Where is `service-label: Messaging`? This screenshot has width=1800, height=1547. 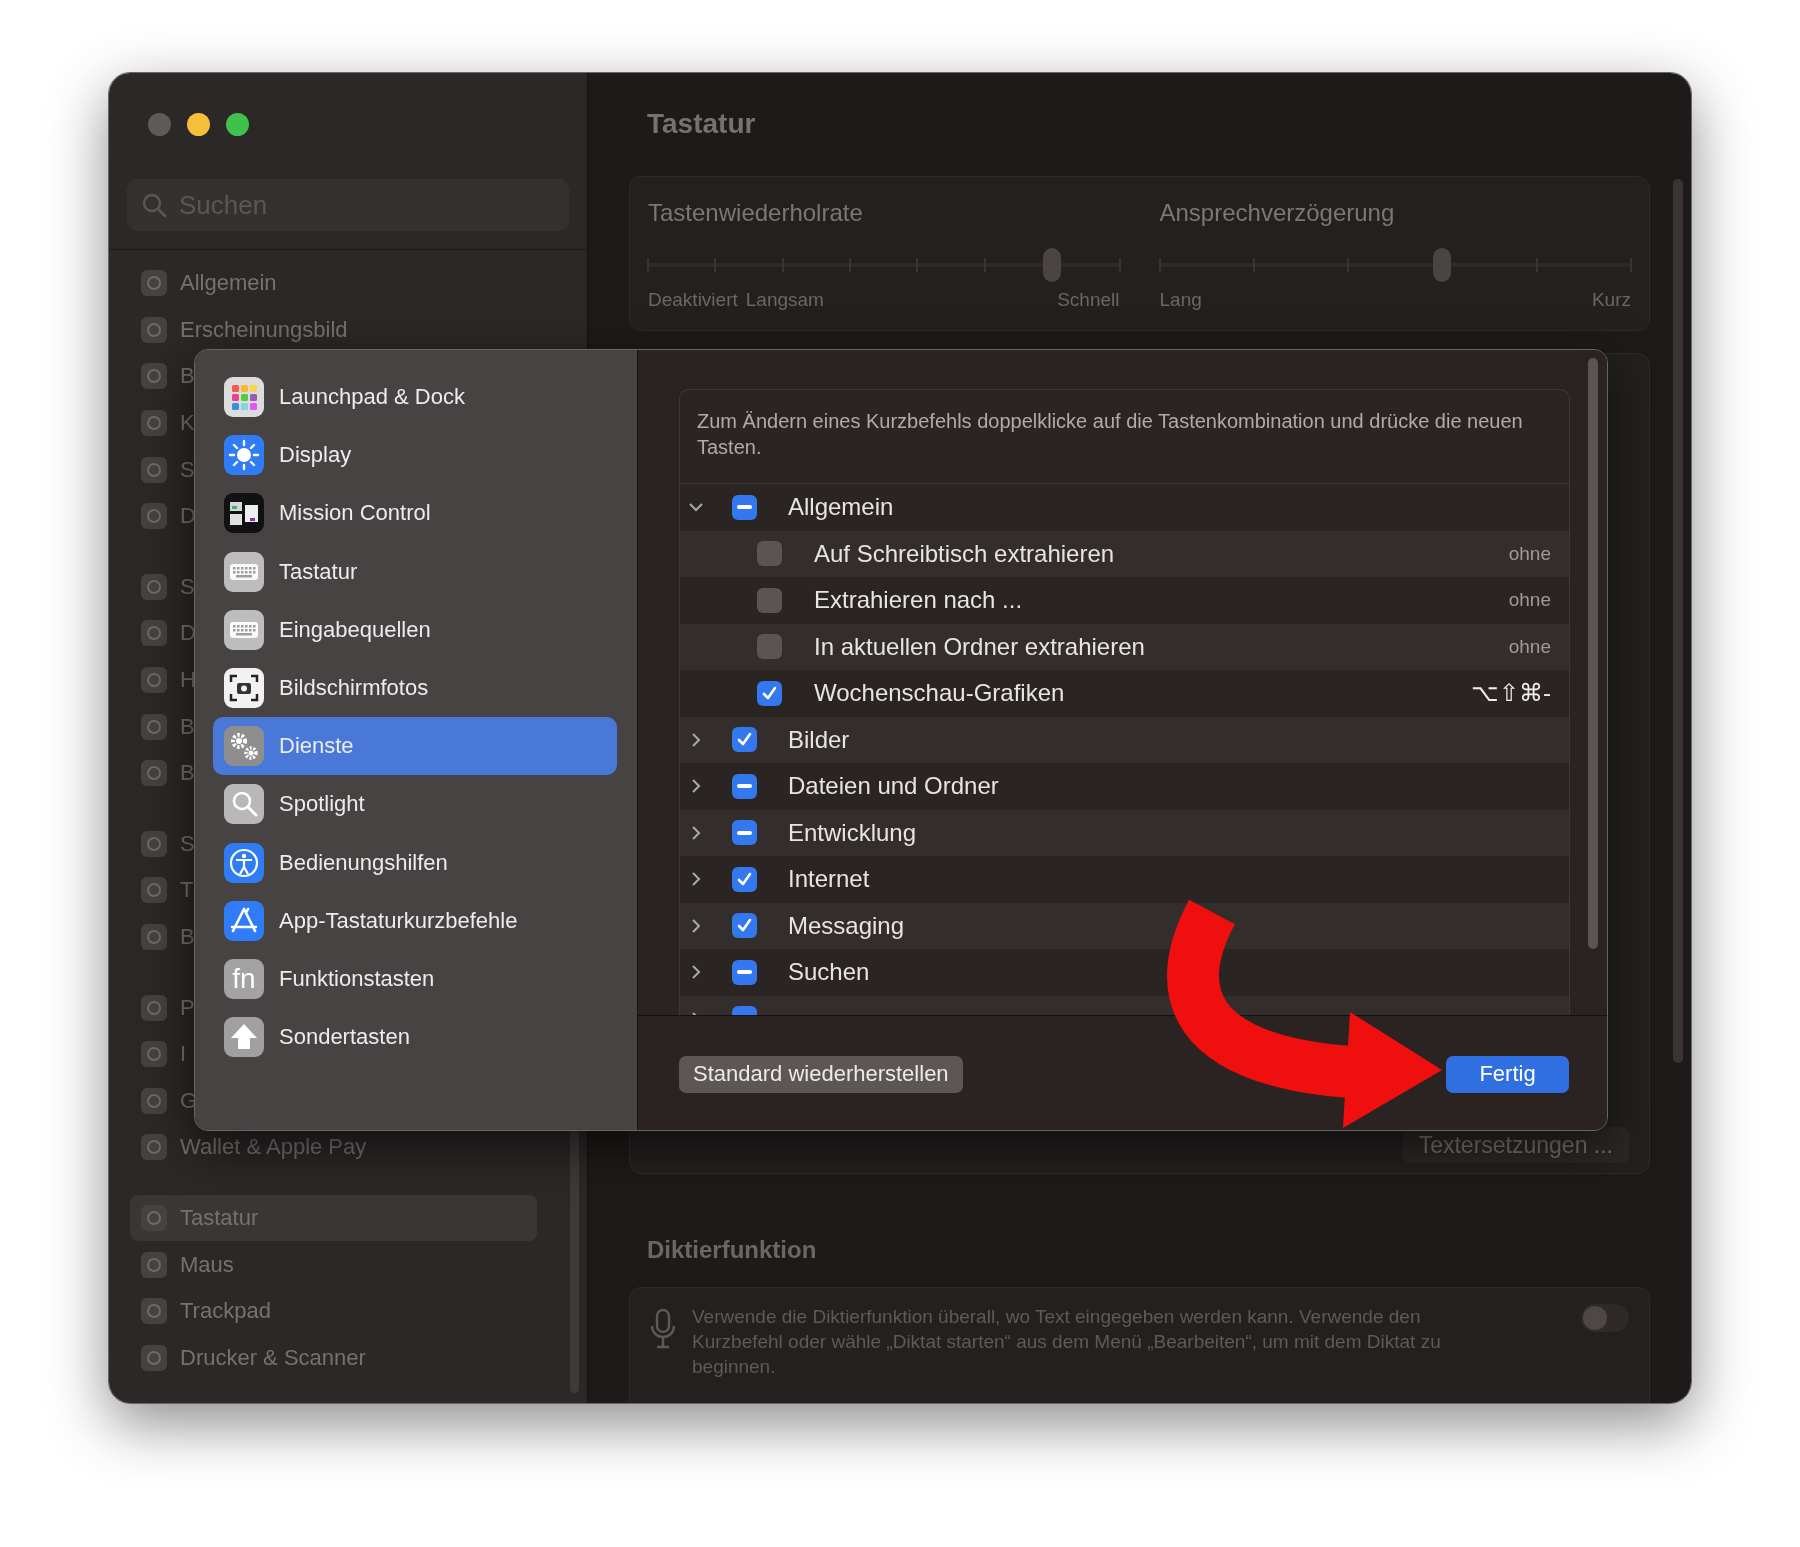
service-label: Messaging is located at coordinates (846, 925).